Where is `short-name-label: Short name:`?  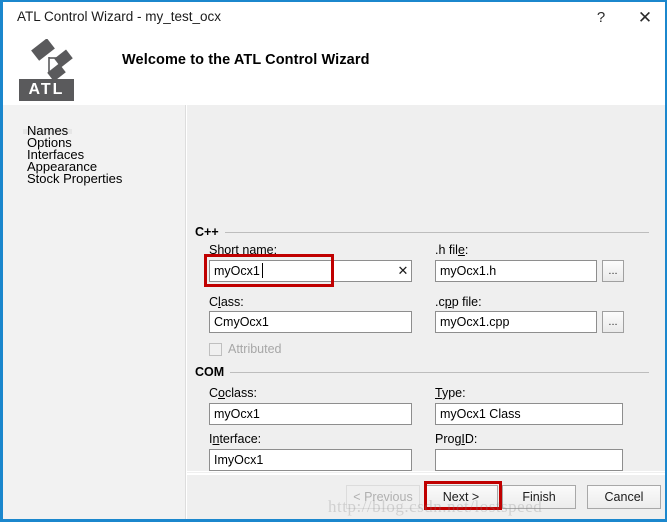
short-name-label: Short name: is located at coordinates (243, 250).